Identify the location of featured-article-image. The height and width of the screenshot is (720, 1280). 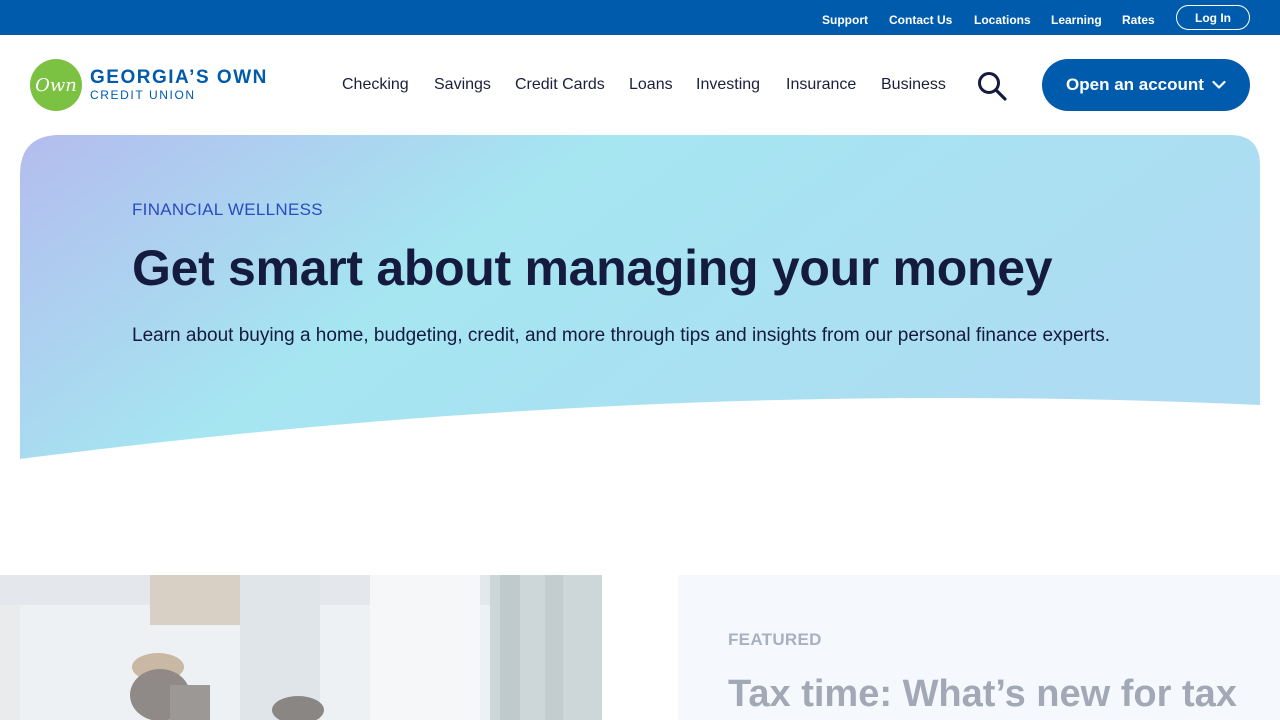
(301, 647).